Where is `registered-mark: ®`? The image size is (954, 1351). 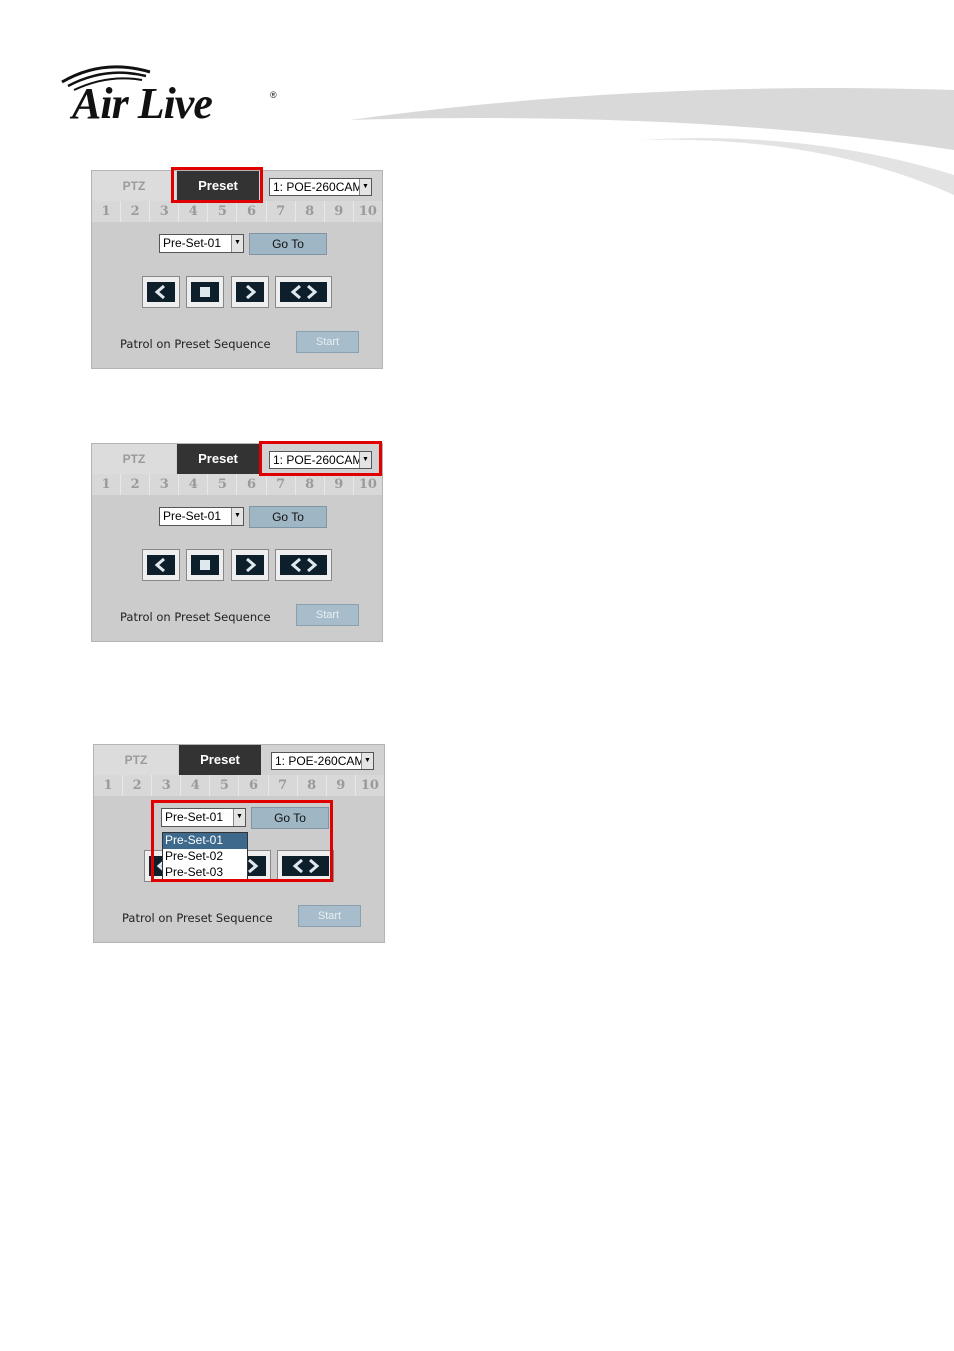
registered-mark: ® is located at coordinates (273, 95).